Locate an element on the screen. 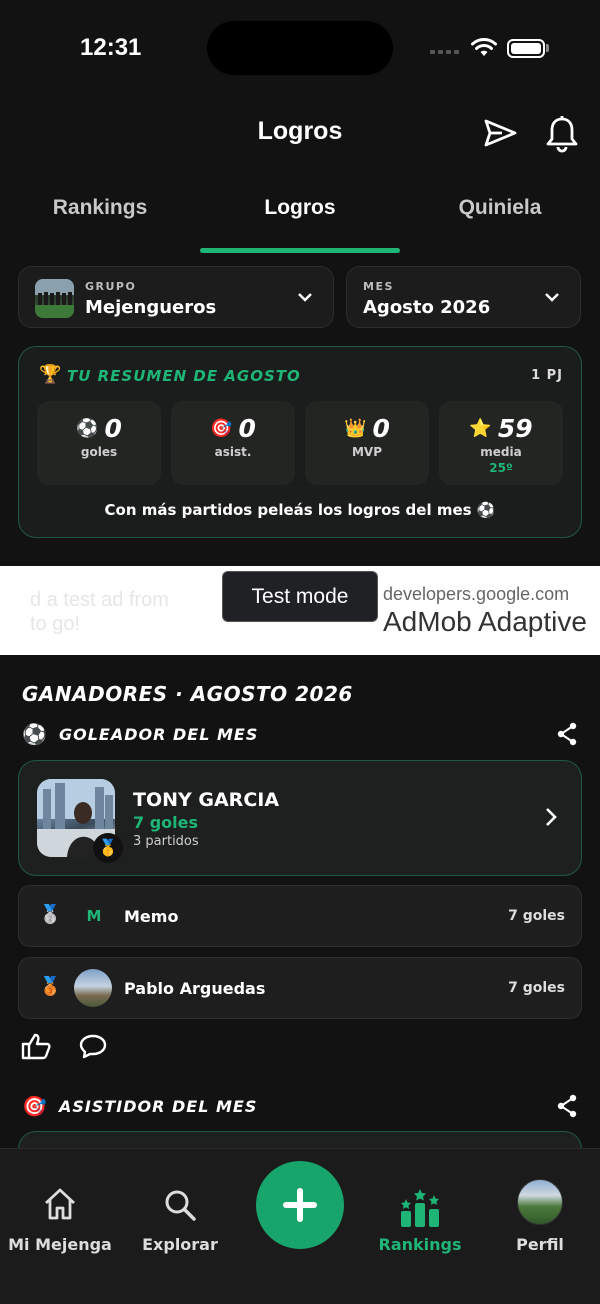 The height and width of the screenshot is (1304, 600). comment-icon is located at coordinates (93, 1046).